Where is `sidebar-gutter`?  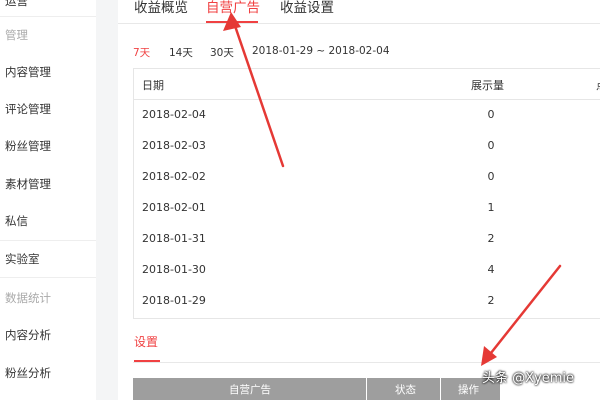
sidebar-gutter is located at coordinates (107, 200).